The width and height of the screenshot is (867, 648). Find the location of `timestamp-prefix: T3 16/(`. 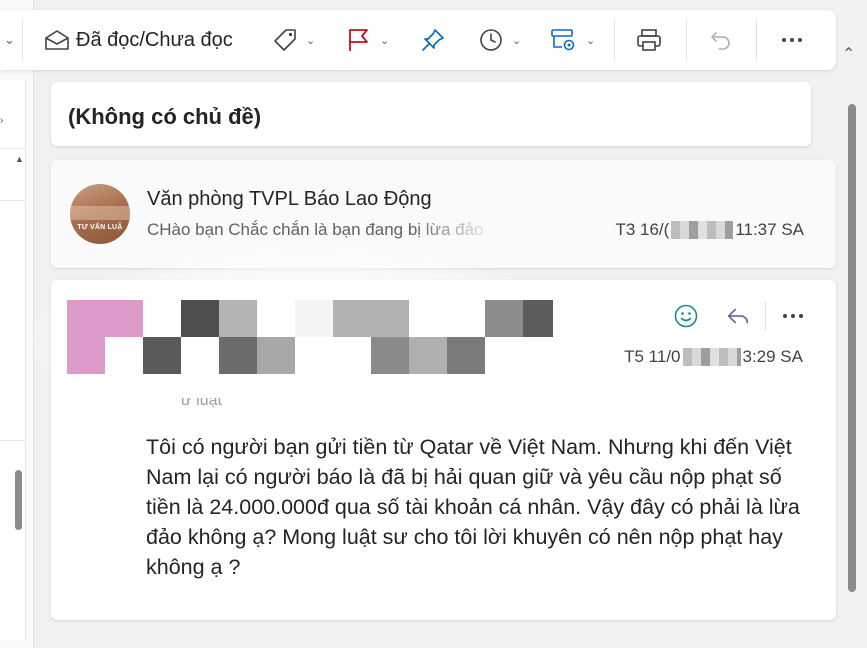

timestamp-prefix: T3 16/( is located at coordinates (642, 229).